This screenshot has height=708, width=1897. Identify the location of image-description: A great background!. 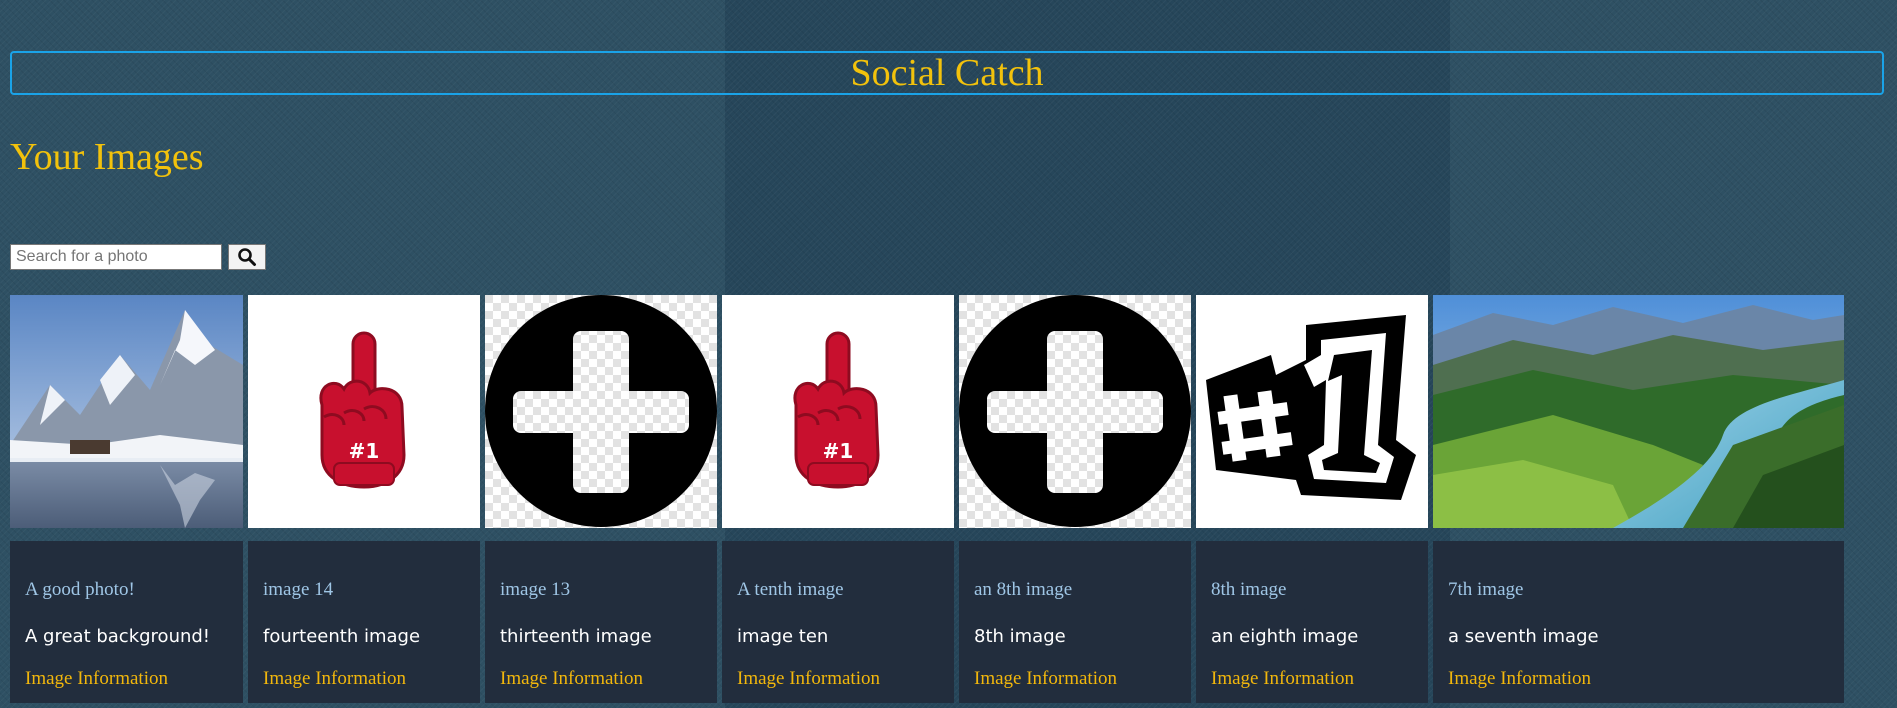
(118, 636).